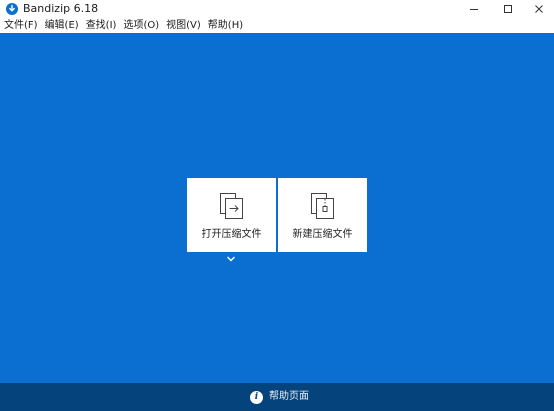 This screenshot has height=411, width=554. I want to click on footer-bar: i 帮助页面, so click(277, 397).